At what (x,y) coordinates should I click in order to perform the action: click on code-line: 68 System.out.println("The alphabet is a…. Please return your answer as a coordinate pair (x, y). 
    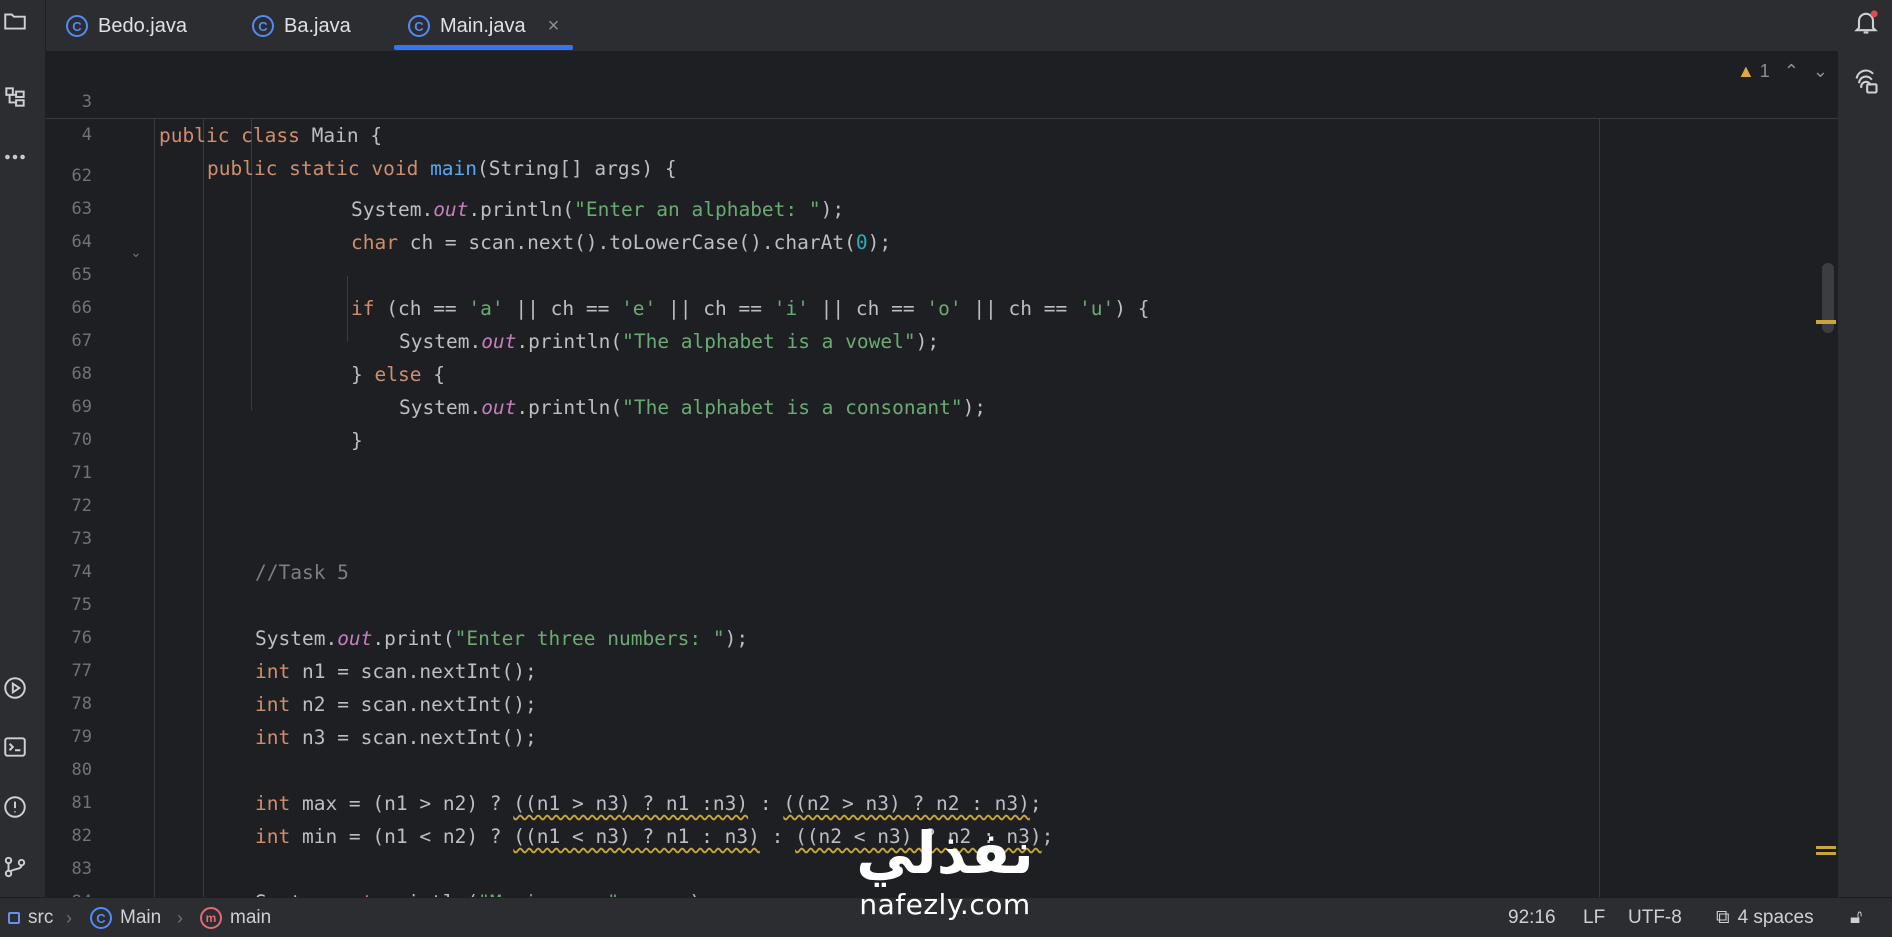
    Looking at the image, I should click on (942, 372).